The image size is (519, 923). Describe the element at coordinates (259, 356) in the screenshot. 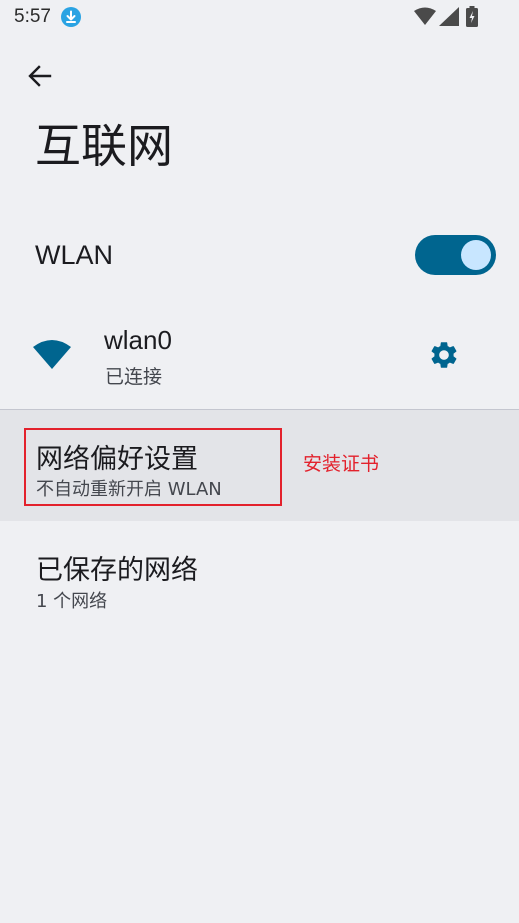

I see `network-item-wlan0: wlan0 已连接` at that location.